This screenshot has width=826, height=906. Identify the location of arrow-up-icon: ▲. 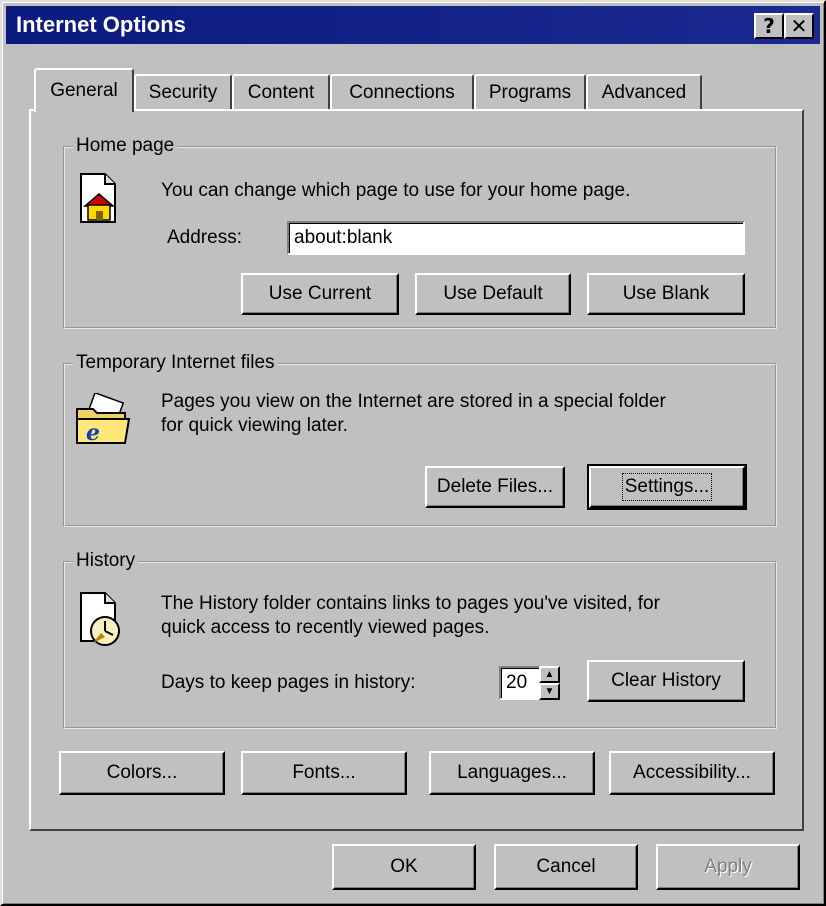
(549, 674).